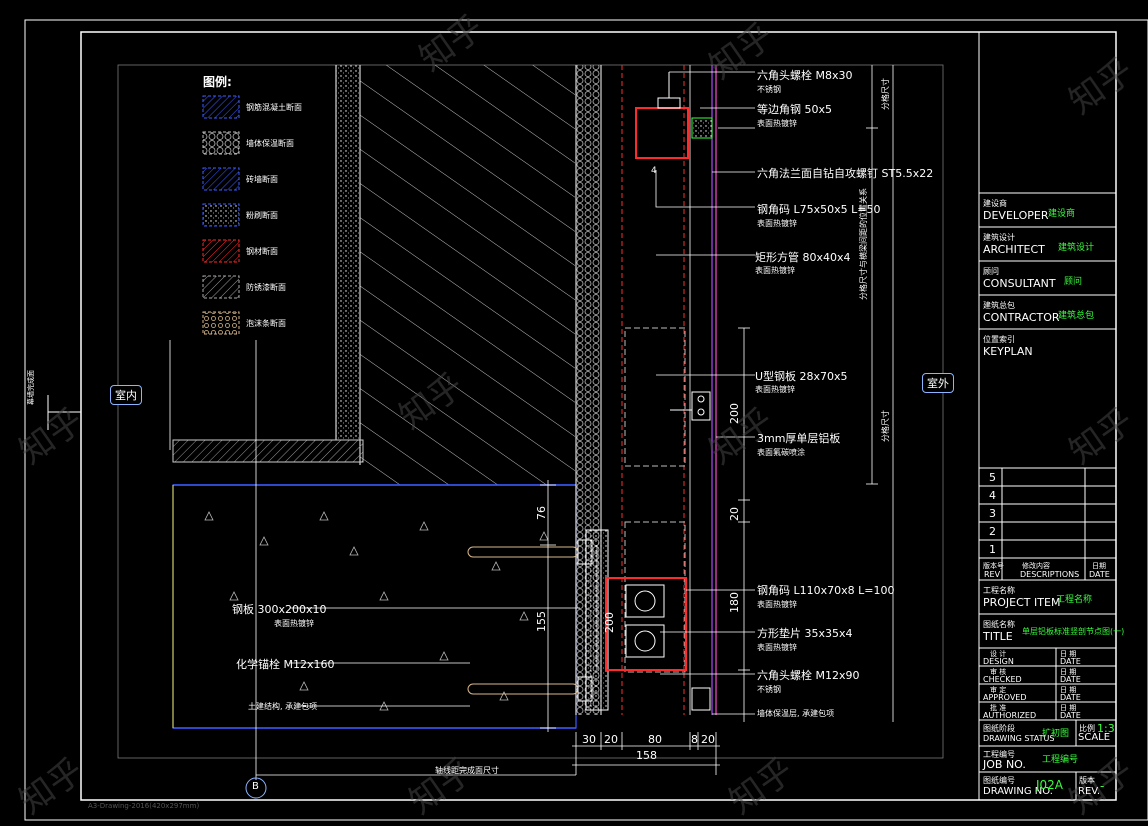 The height and width of the screenshot is (826, 1148). I want to click on legend-item: 砖墙断面, so click(262, 179).